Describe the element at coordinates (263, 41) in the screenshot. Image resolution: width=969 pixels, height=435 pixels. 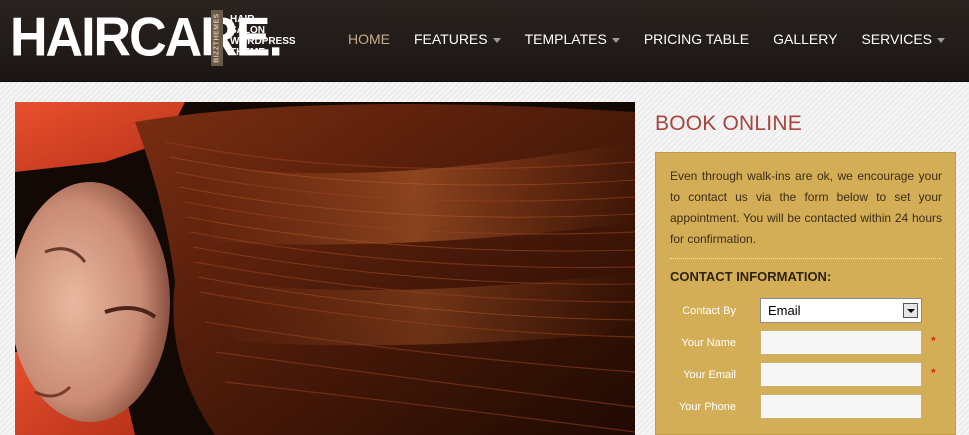
I see `tagline-line: WORDPRESS` at that location.